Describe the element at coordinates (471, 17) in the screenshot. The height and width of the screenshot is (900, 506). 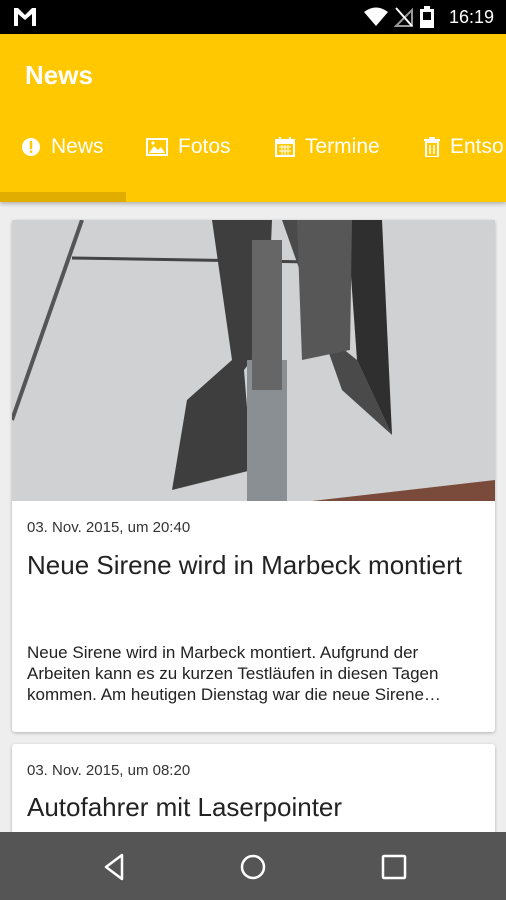
I see `clock: 16:19` at that location.